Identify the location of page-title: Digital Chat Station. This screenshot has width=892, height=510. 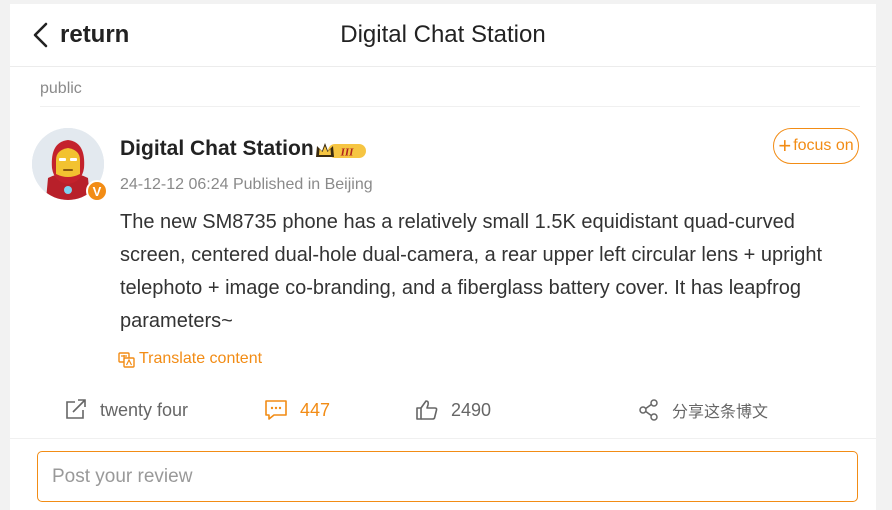
(443, 34).